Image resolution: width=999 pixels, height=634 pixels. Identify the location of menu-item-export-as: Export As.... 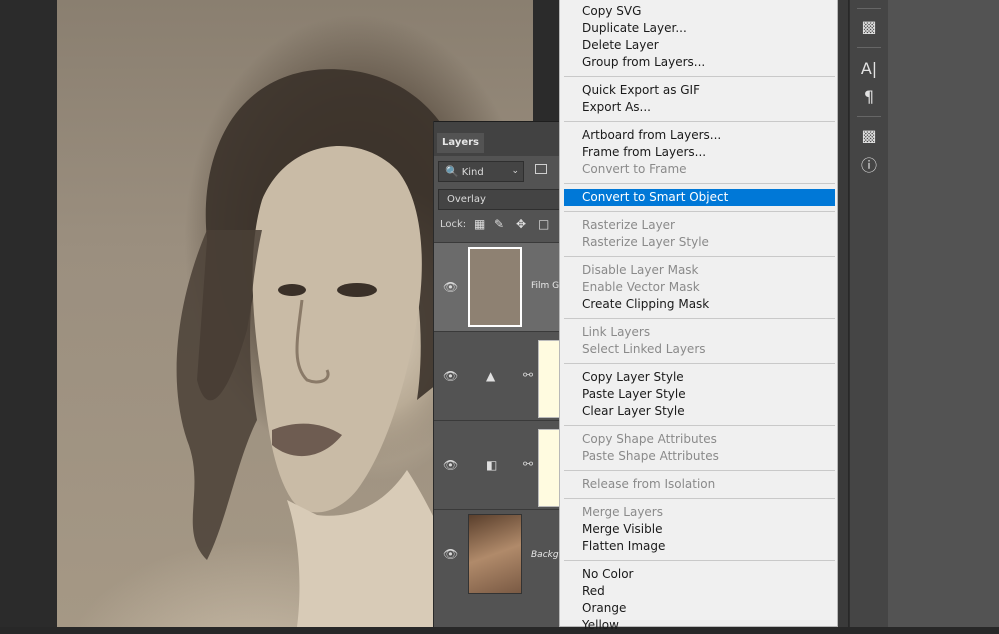
(699, 107).